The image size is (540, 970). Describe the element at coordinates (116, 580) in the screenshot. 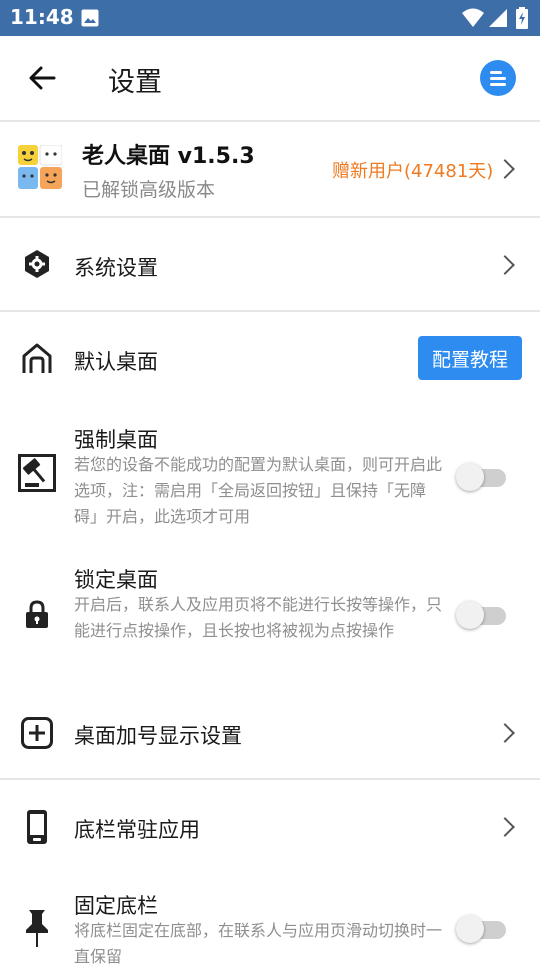

I see `lock-desktop-label: 锁定桌面` at that location.